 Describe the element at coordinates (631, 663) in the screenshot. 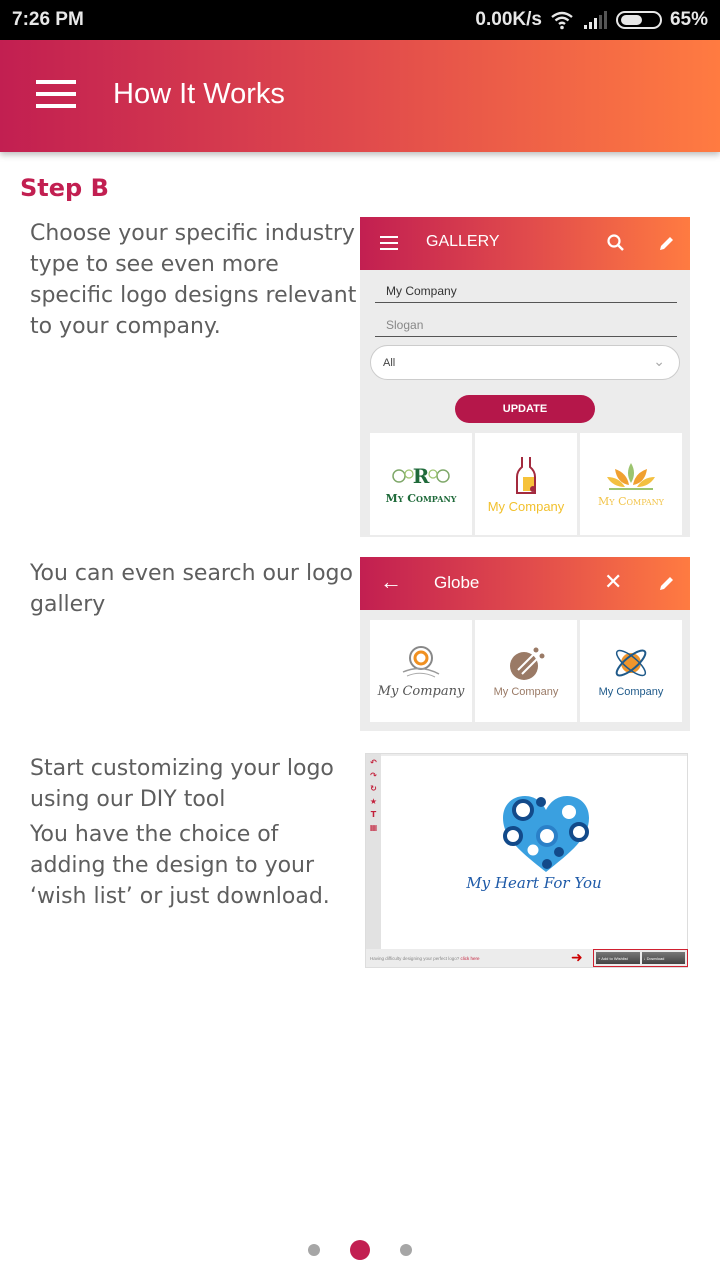

I see `orbit-globe-logo-icon` at that location.